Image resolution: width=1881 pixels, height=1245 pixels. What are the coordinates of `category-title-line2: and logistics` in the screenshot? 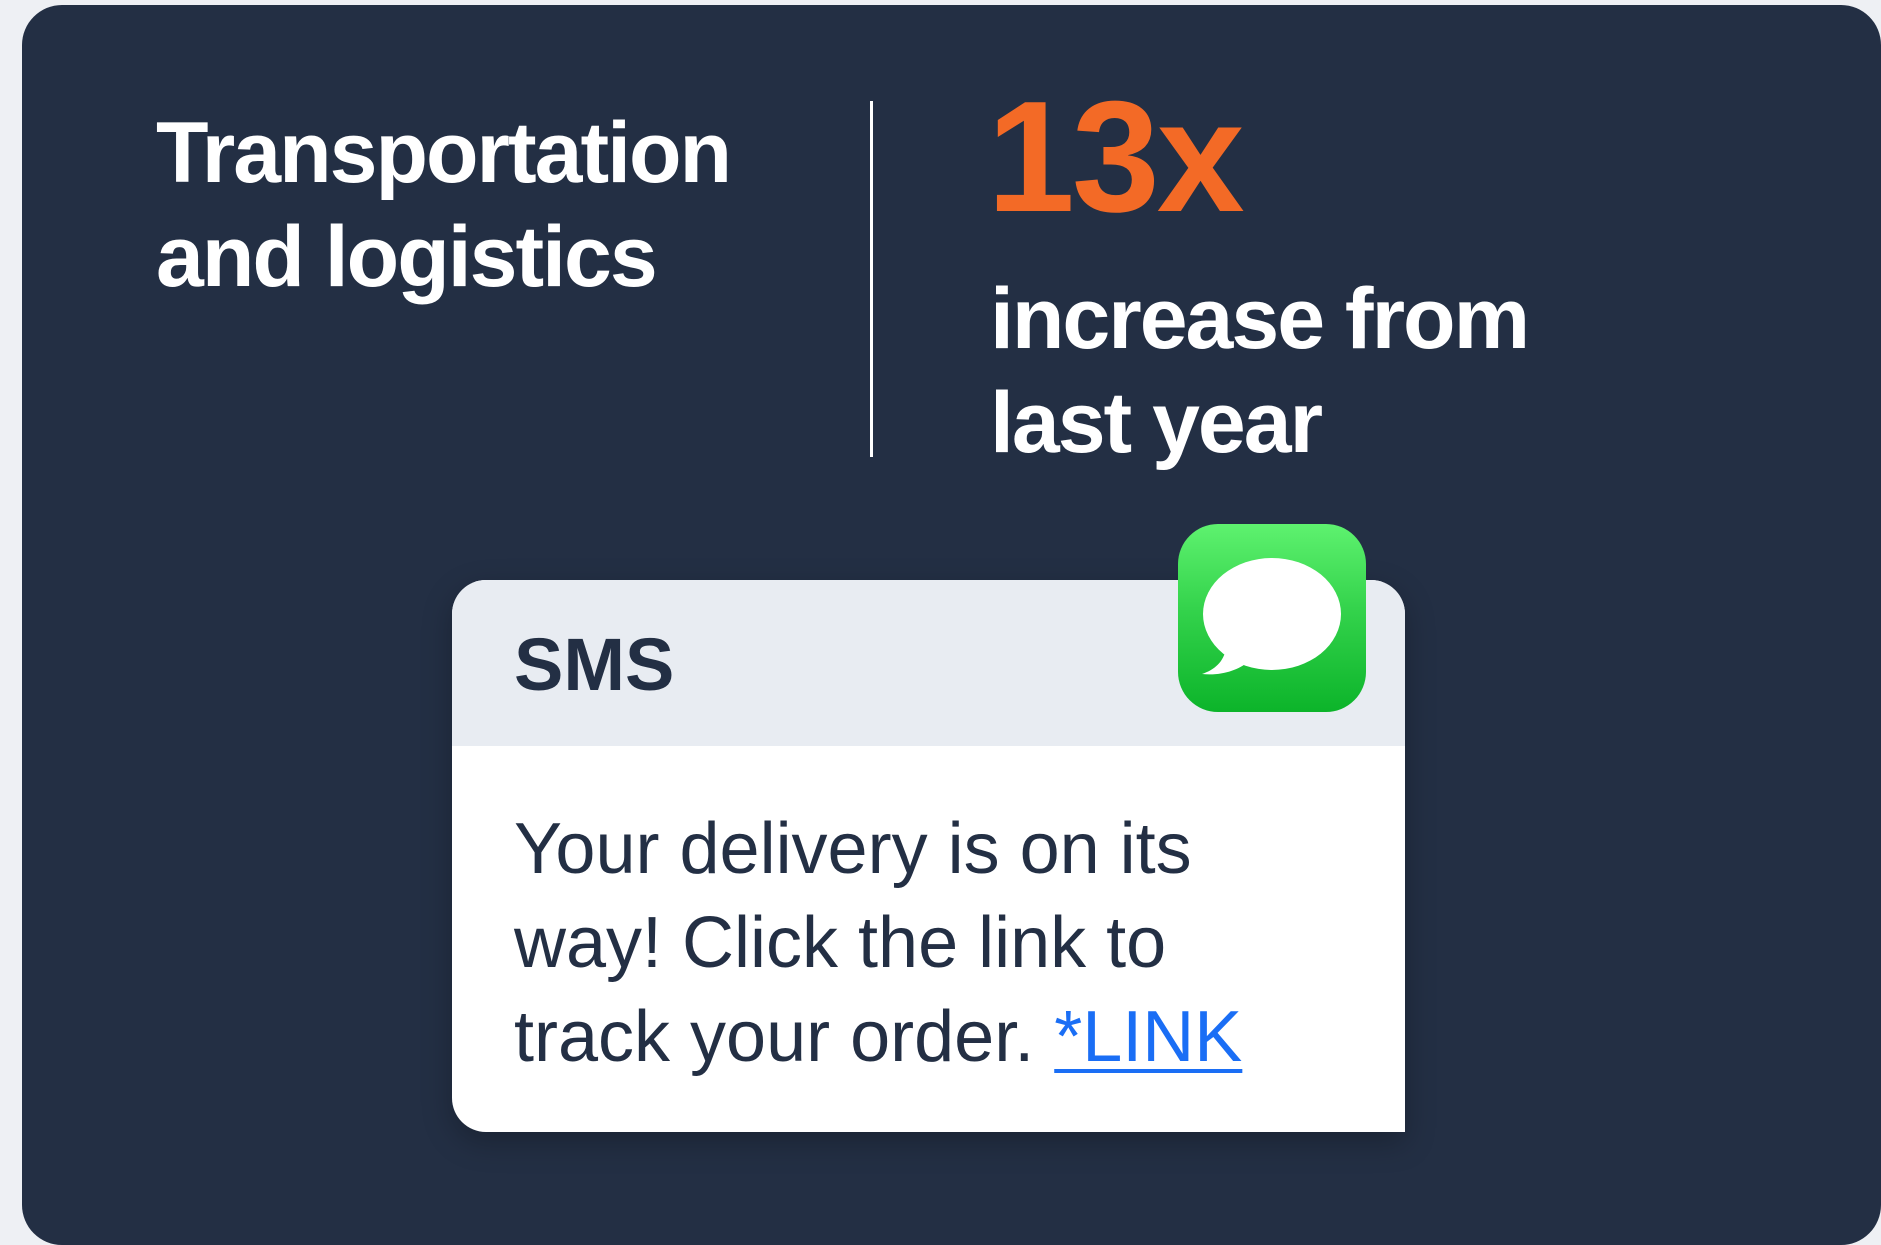 It's located at (407, 257).